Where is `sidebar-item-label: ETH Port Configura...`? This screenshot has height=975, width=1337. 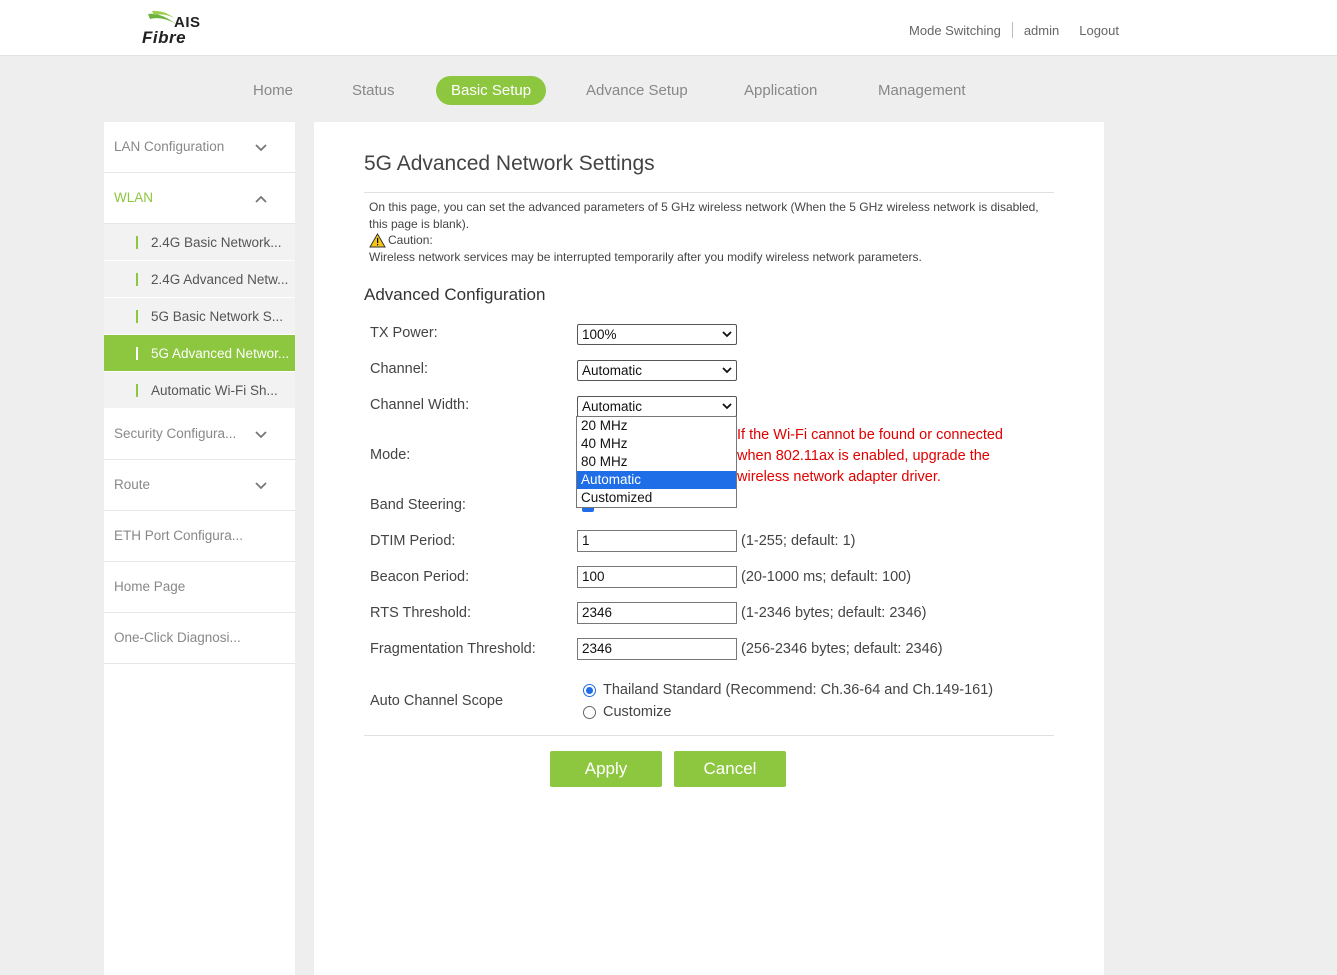
sidebar-item-label: ETH Port Configura... is located at coordinates (179, 535).